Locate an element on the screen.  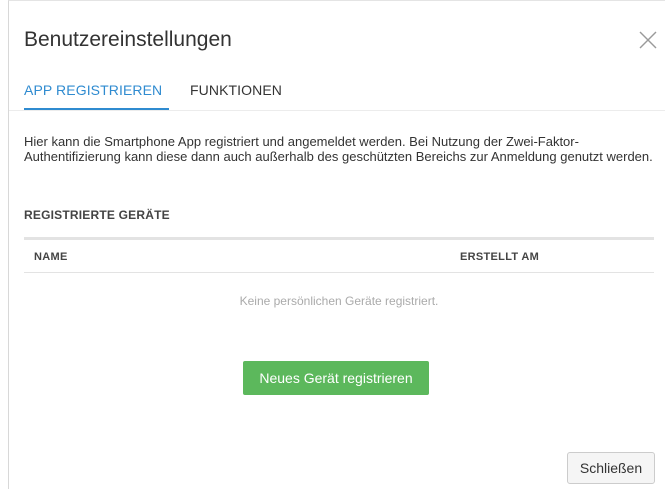
active-tab-indicator is located at coordinates (96, 109).